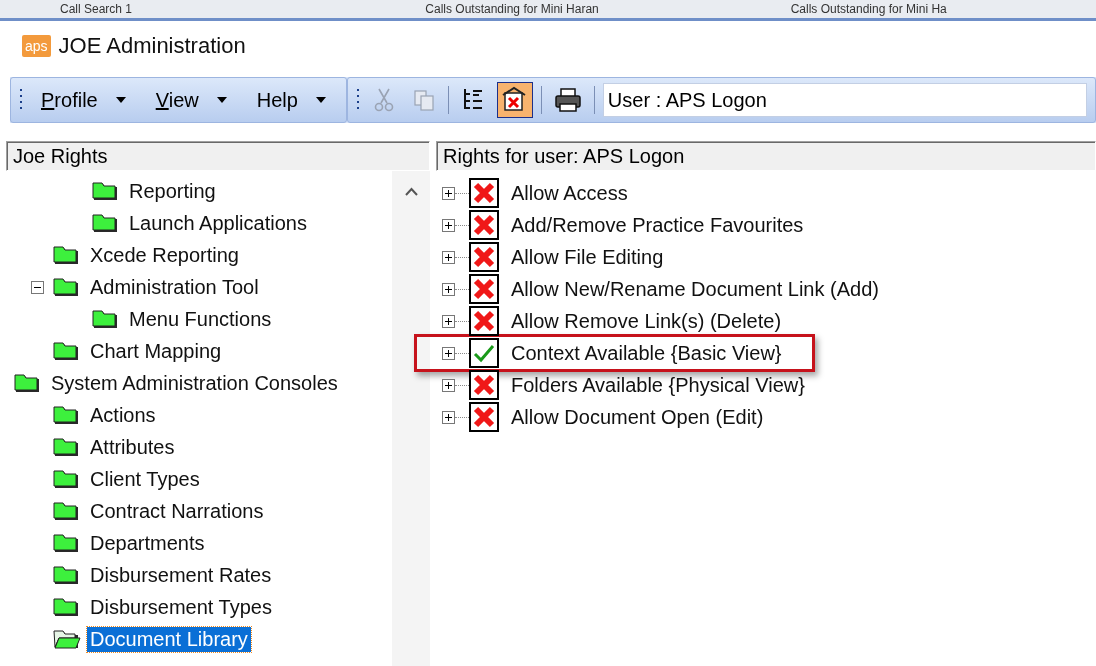 The width and height of the screenshot is (1096, 666). What do you see at coordinates (172, 191) in the screenshot?
I see `tree-item: Reporting` at bounding box center [172, 191].